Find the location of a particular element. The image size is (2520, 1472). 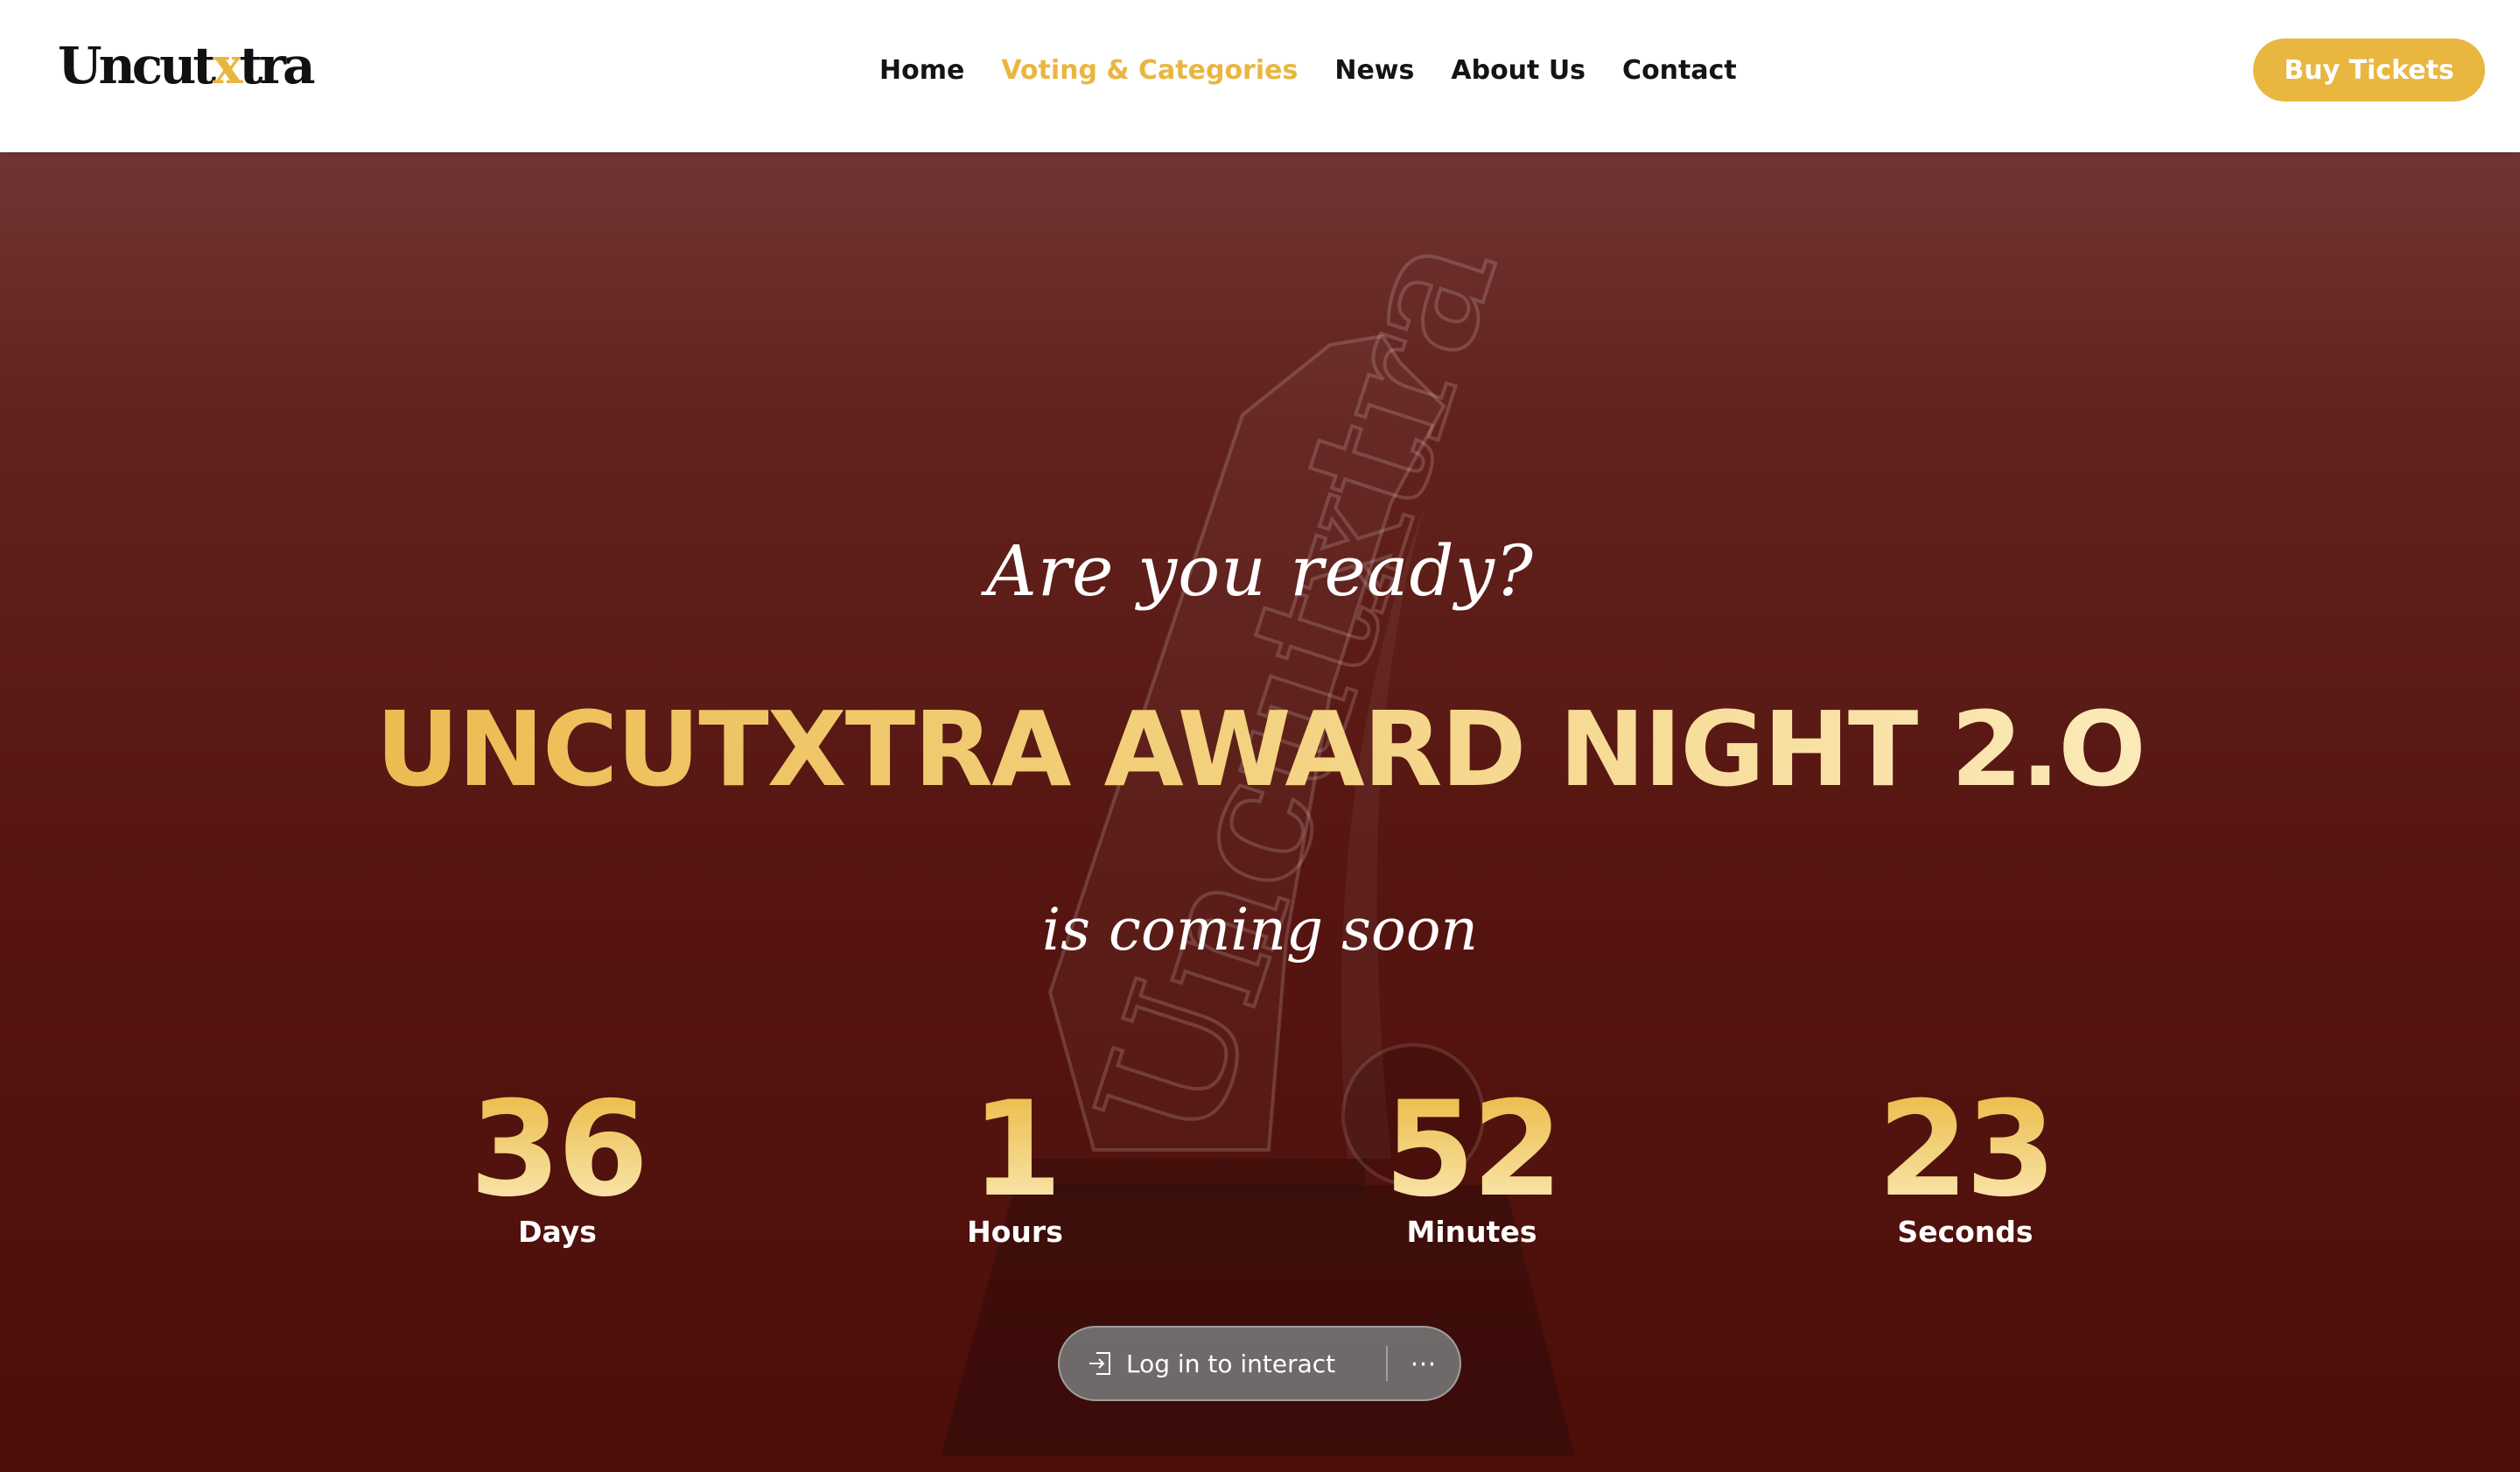

login-to-interact-bar: Log in to interact ⋯ is located at coordinates (1259, 1363).